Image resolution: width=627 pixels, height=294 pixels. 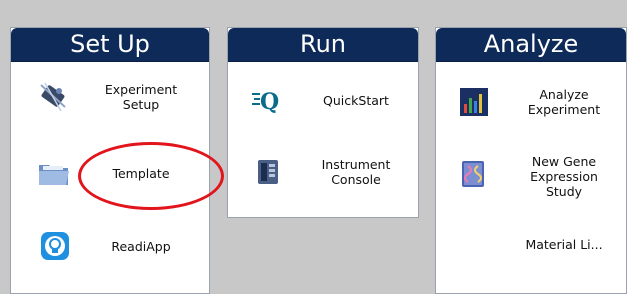 I want to click on quickstart-button: Q QuickStart, so click(x=323, y=100).